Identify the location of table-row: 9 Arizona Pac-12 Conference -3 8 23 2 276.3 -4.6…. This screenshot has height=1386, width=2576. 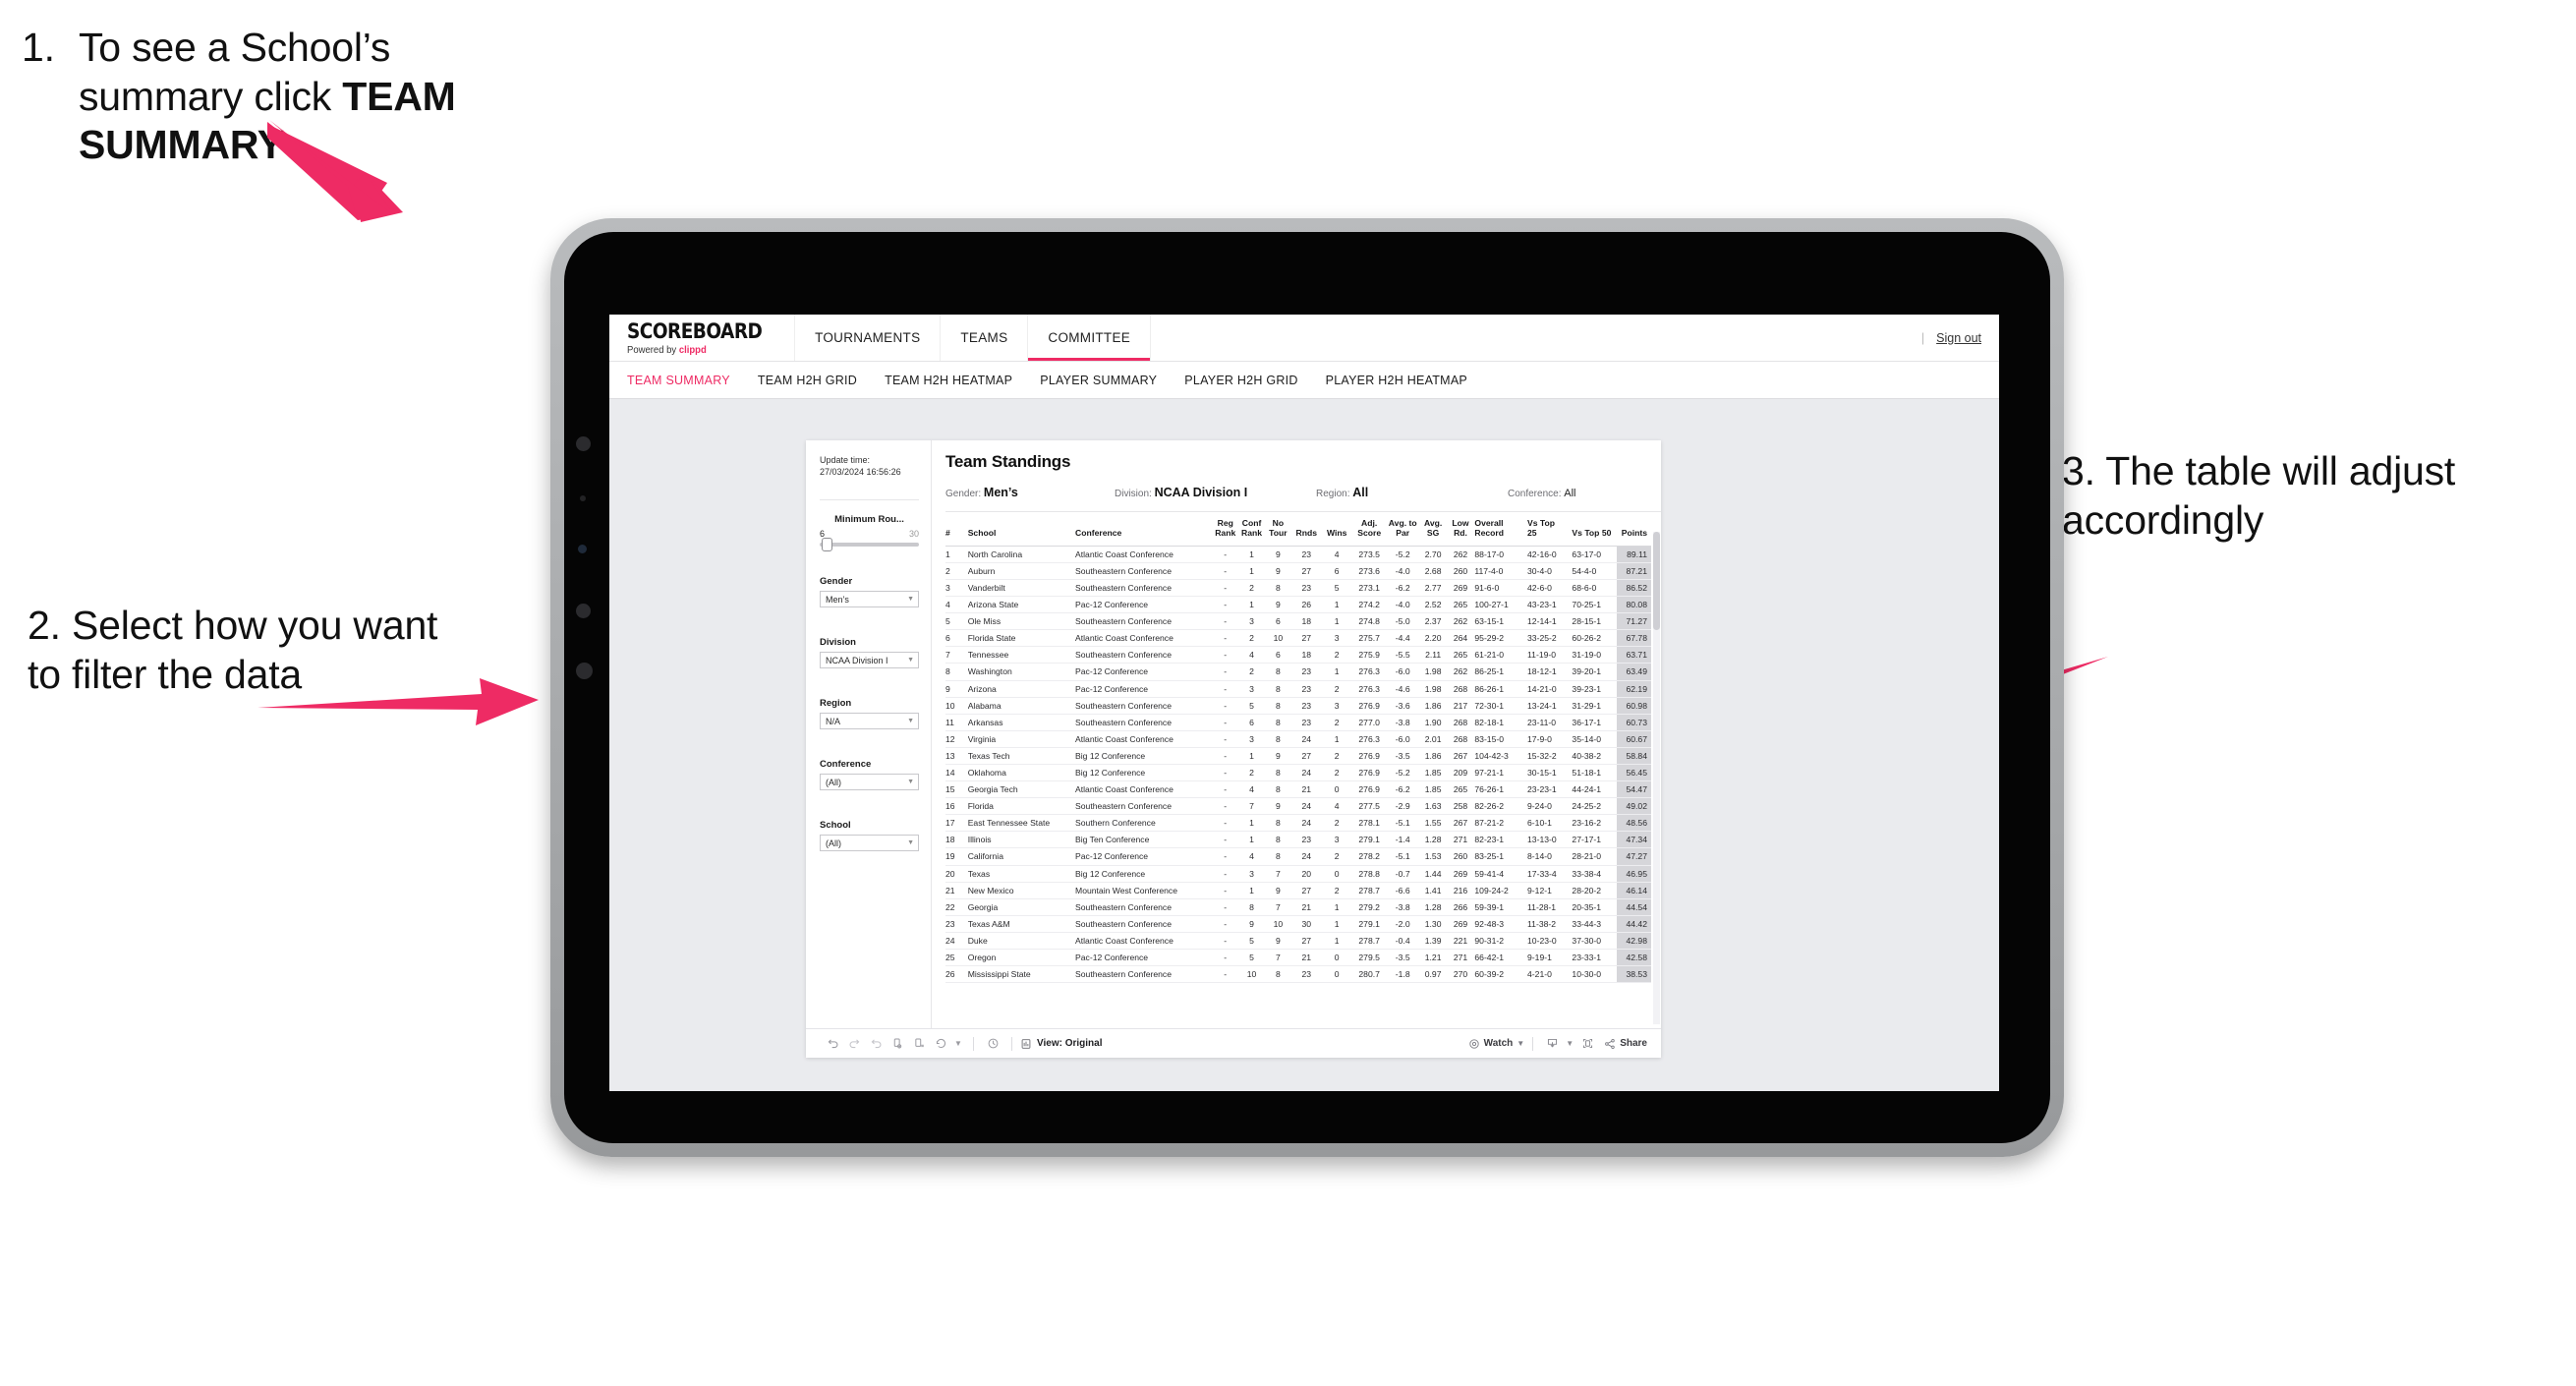
(1298, 689).